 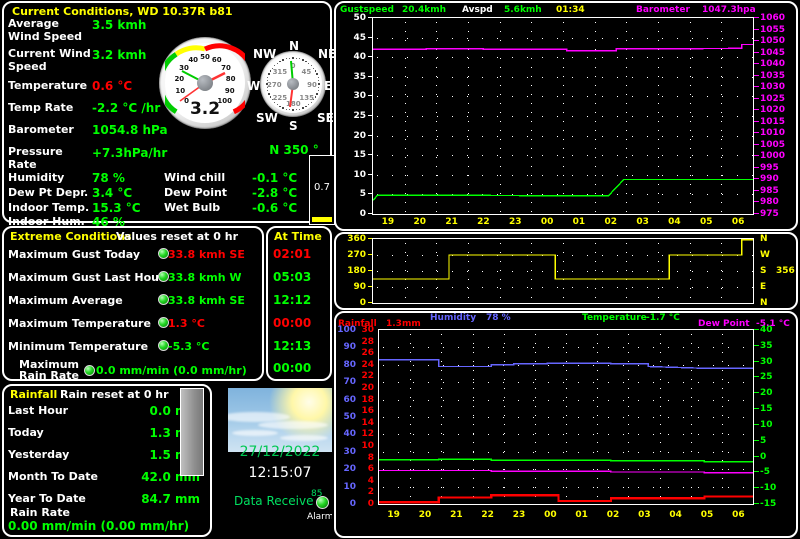 I want to click on baro-yright-1035: 1035, so click(x=773, y=75).